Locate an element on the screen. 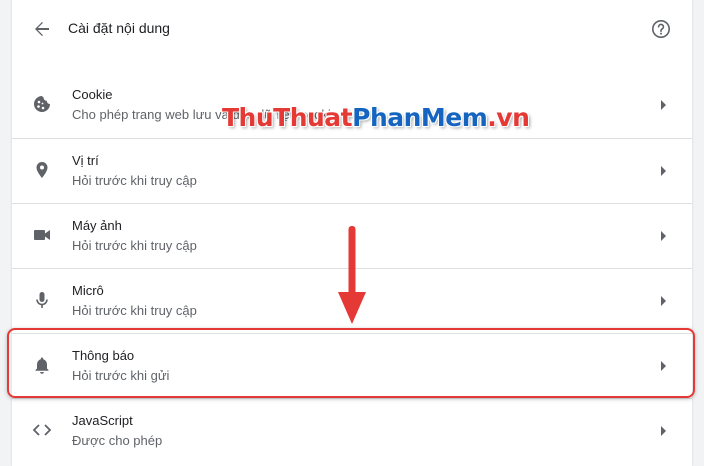  settings-item-subtitle: Hỏi trước khi gửi is located at coordinates (121, 375).